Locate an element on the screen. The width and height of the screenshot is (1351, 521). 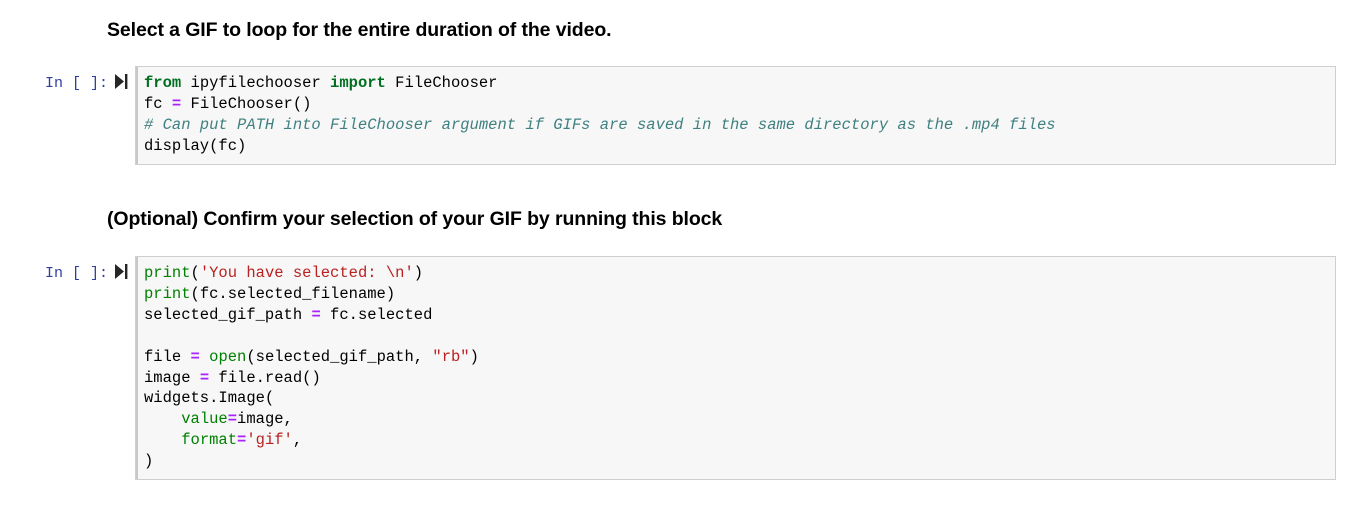
code-token-name: fc.selected is located at coordinates (376, 314).